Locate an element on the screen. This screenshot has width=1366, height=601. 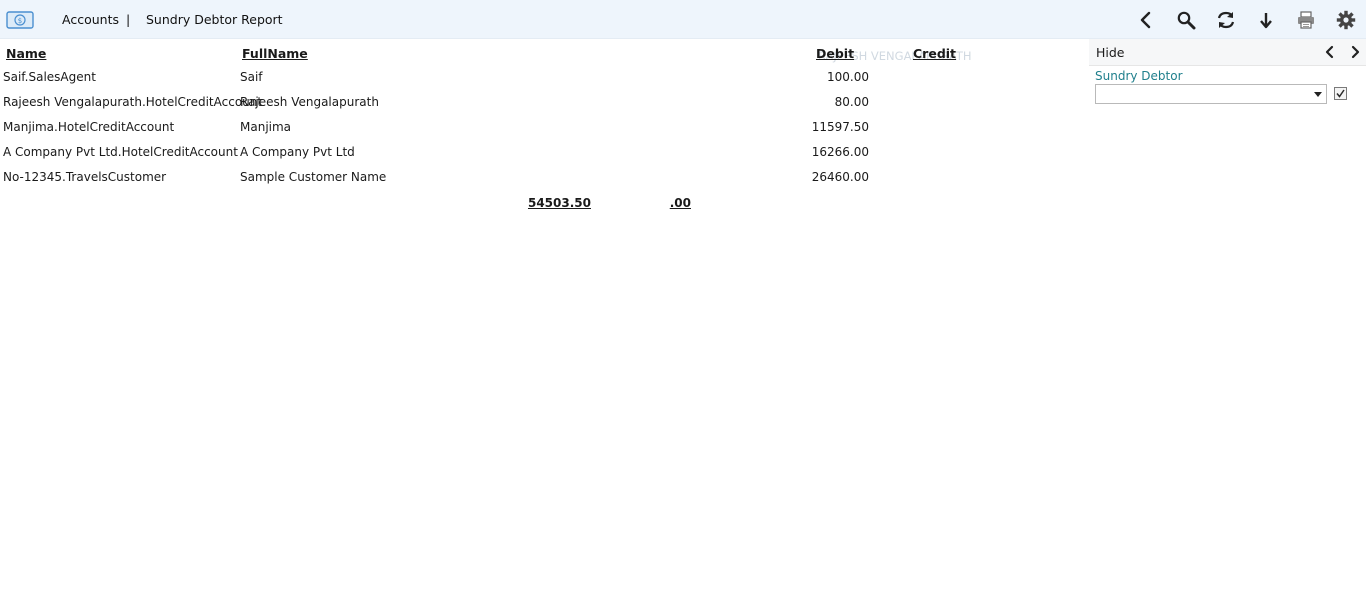
money-icon: $ is located at coordinates (20, 20).